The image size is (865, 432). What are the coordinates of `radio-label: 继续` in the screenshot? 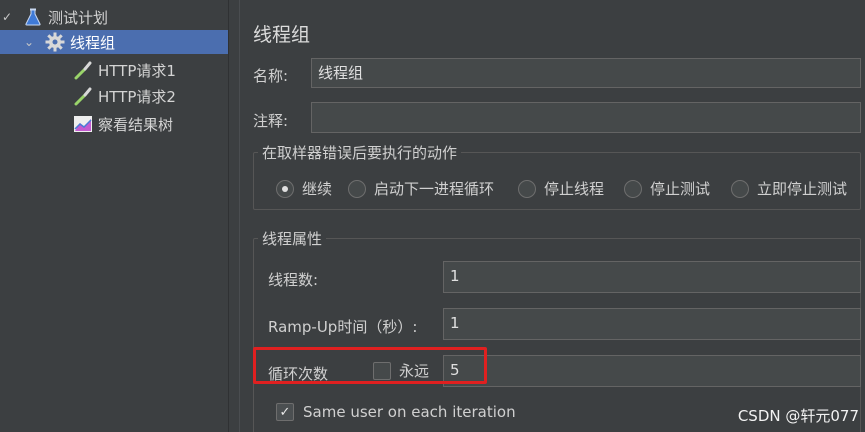 It's located at (317, 189).